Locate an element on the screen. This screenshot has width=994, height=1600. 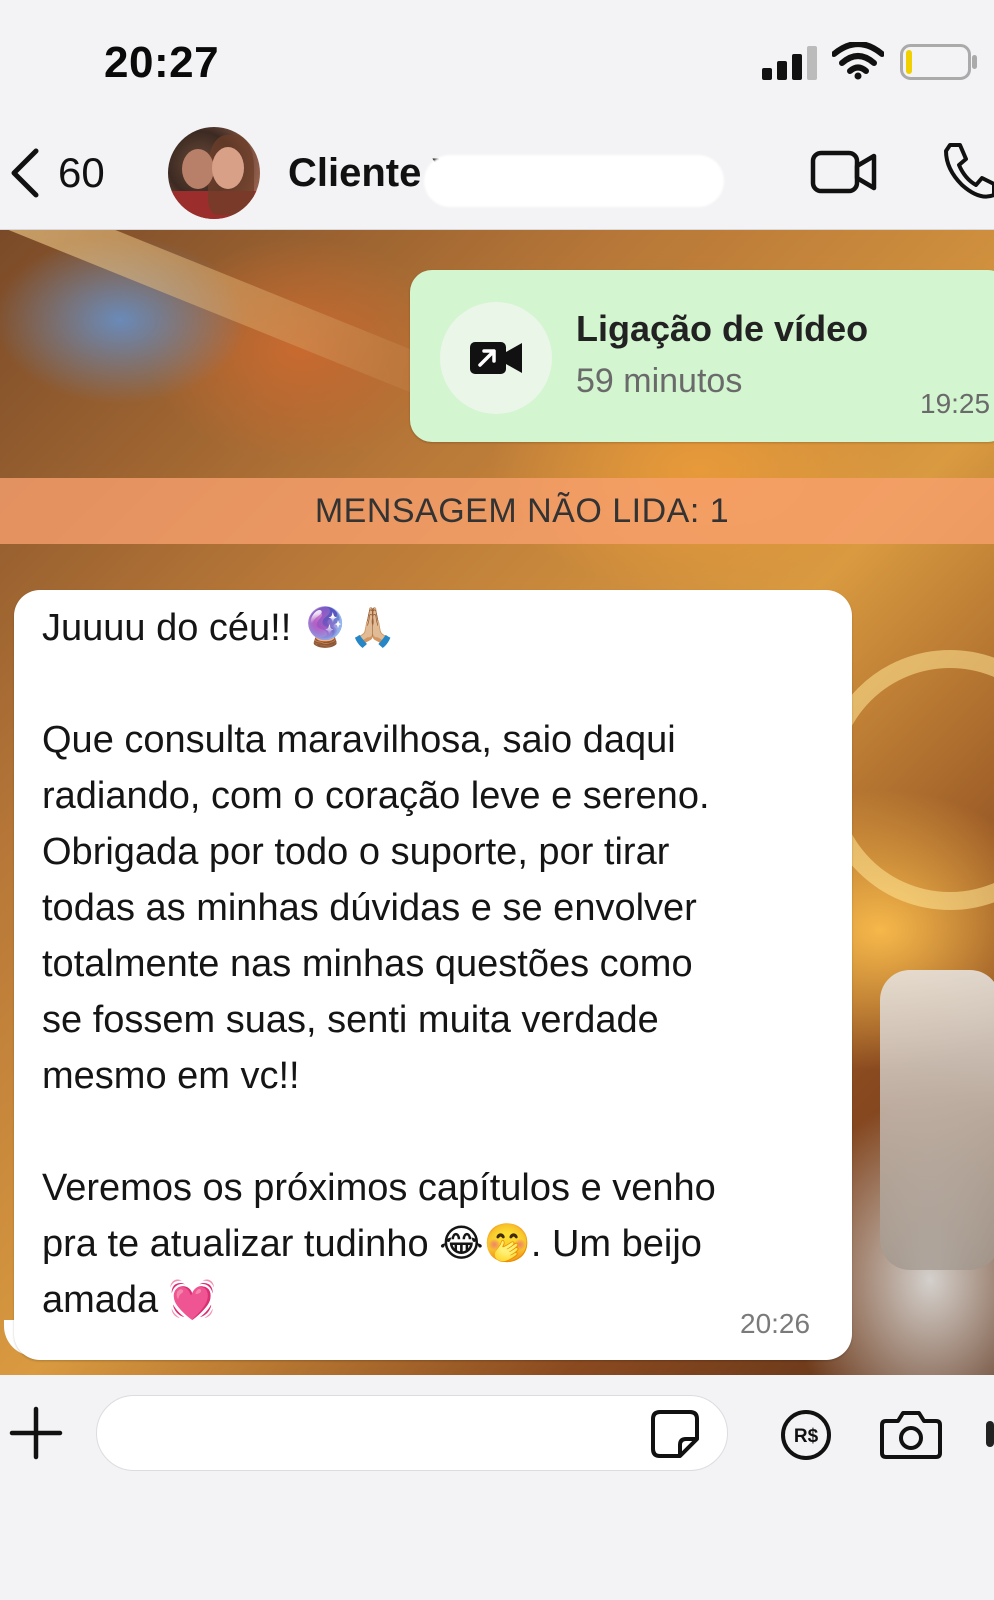
status-icons is located at coordinates (864, 62).